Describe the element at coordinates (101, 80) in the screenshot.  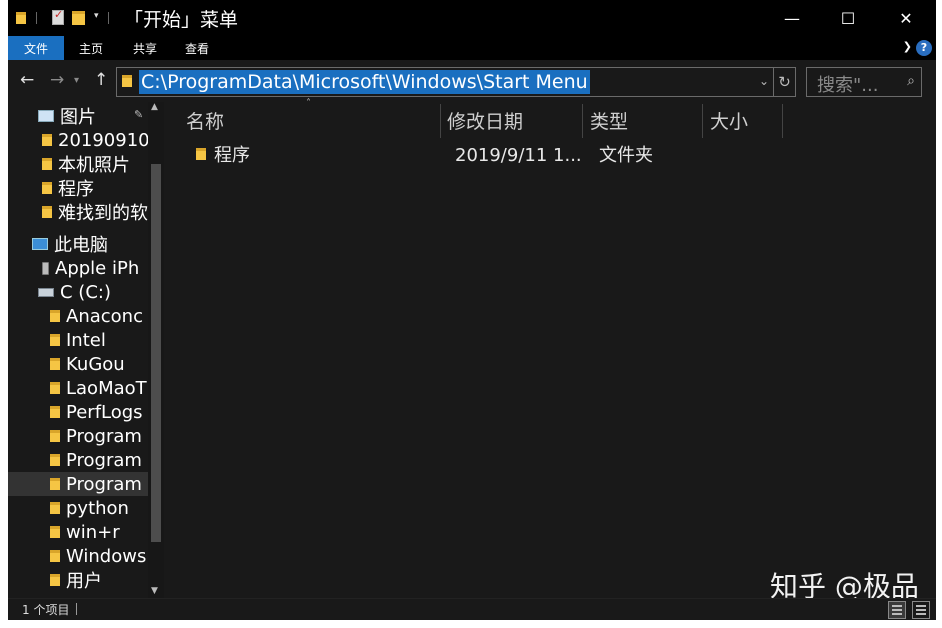
I see `up-arrow-icon: ↑` at that location.